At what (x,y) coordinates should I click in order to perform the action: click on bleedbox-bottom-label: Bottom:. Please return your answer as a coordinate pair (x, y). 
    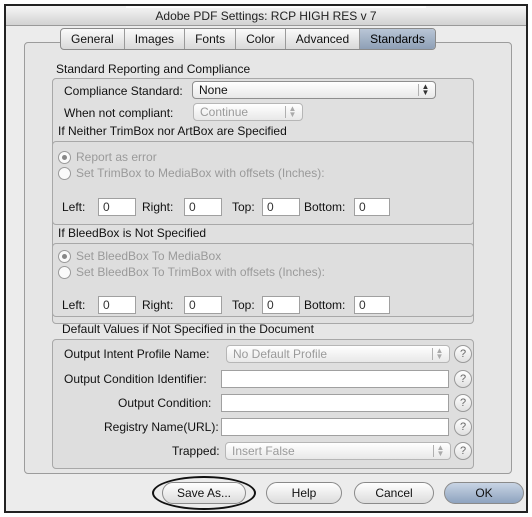
    Looking at the image, I should click on (325, 305).